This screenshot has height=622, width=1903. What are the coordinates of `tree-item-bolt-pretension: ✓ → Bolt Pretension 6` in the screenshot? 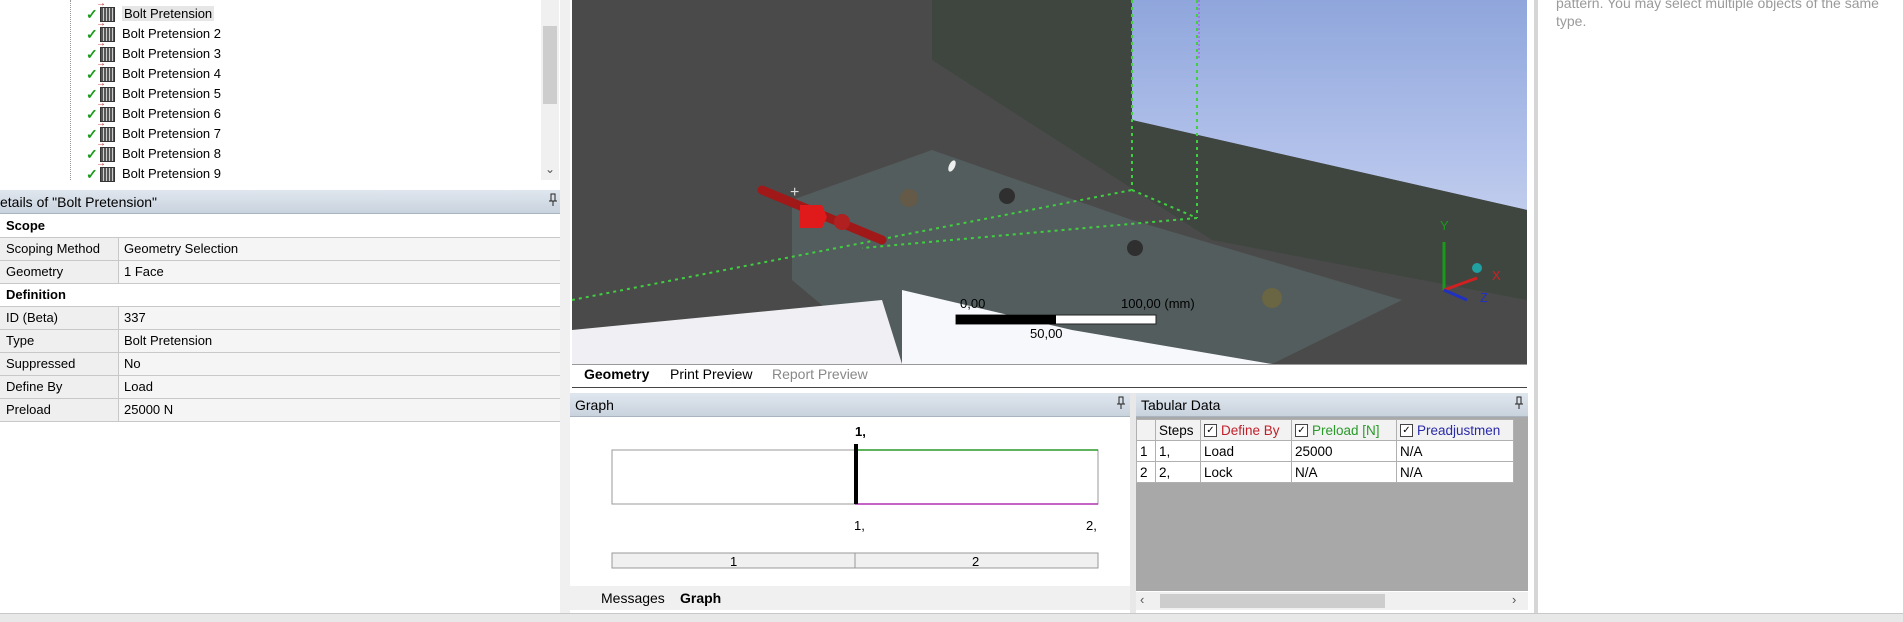 It's located at (146, 110).